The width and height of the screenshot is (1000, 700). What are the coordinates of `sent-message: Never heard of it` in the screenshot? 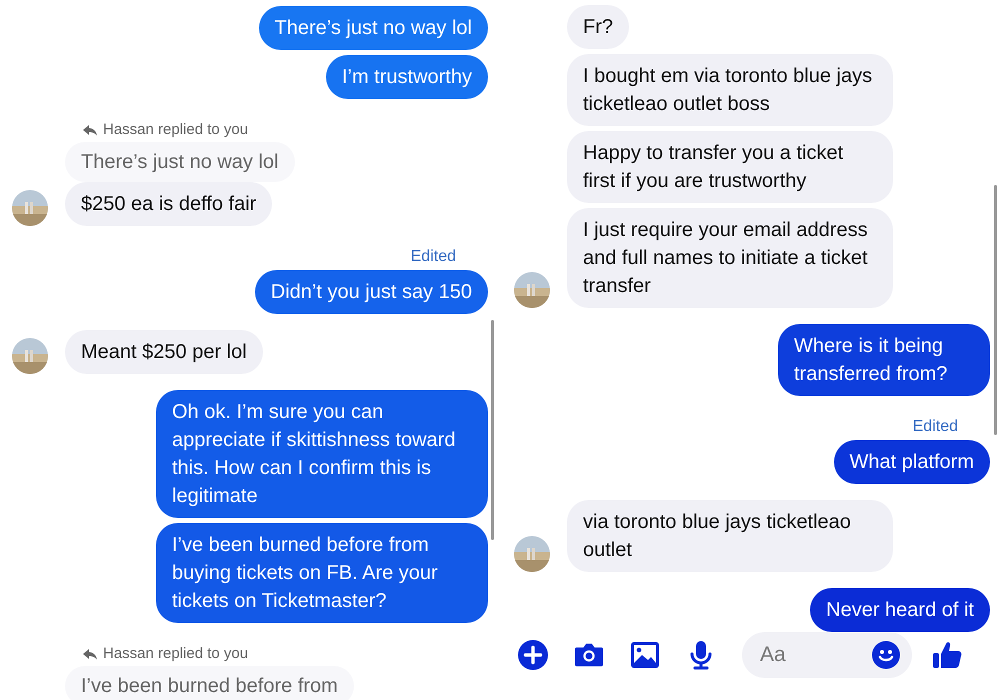 It's located at (900, 610).